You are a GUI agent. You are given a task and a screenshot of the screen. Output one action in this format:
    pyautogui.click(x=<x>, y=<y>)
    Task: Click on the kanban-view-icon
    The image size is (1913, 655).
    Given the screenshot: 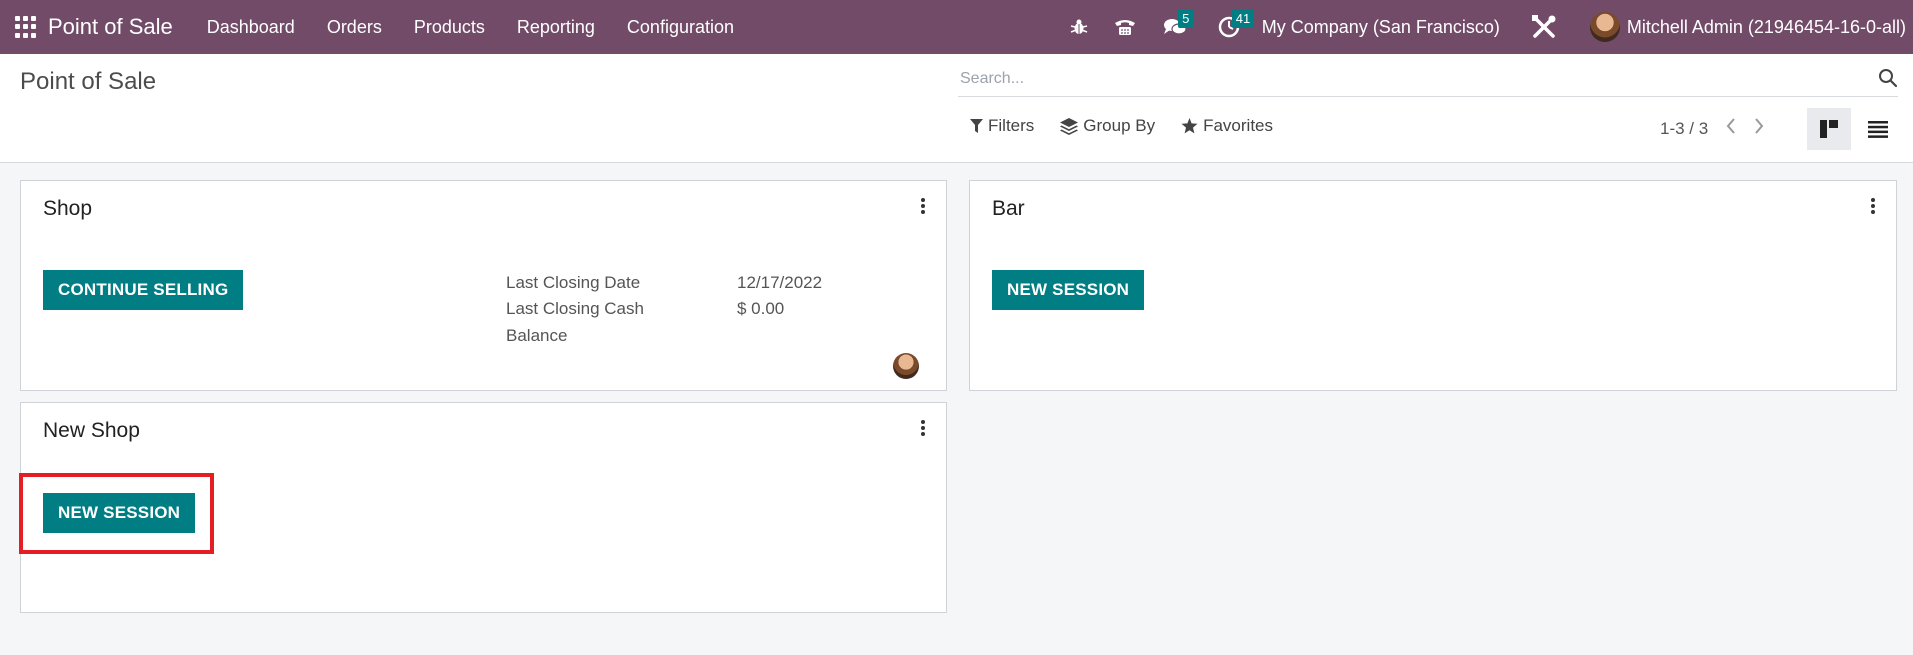 What is the action you would take?
    pyautogui.click(x=1829, y=129)
    